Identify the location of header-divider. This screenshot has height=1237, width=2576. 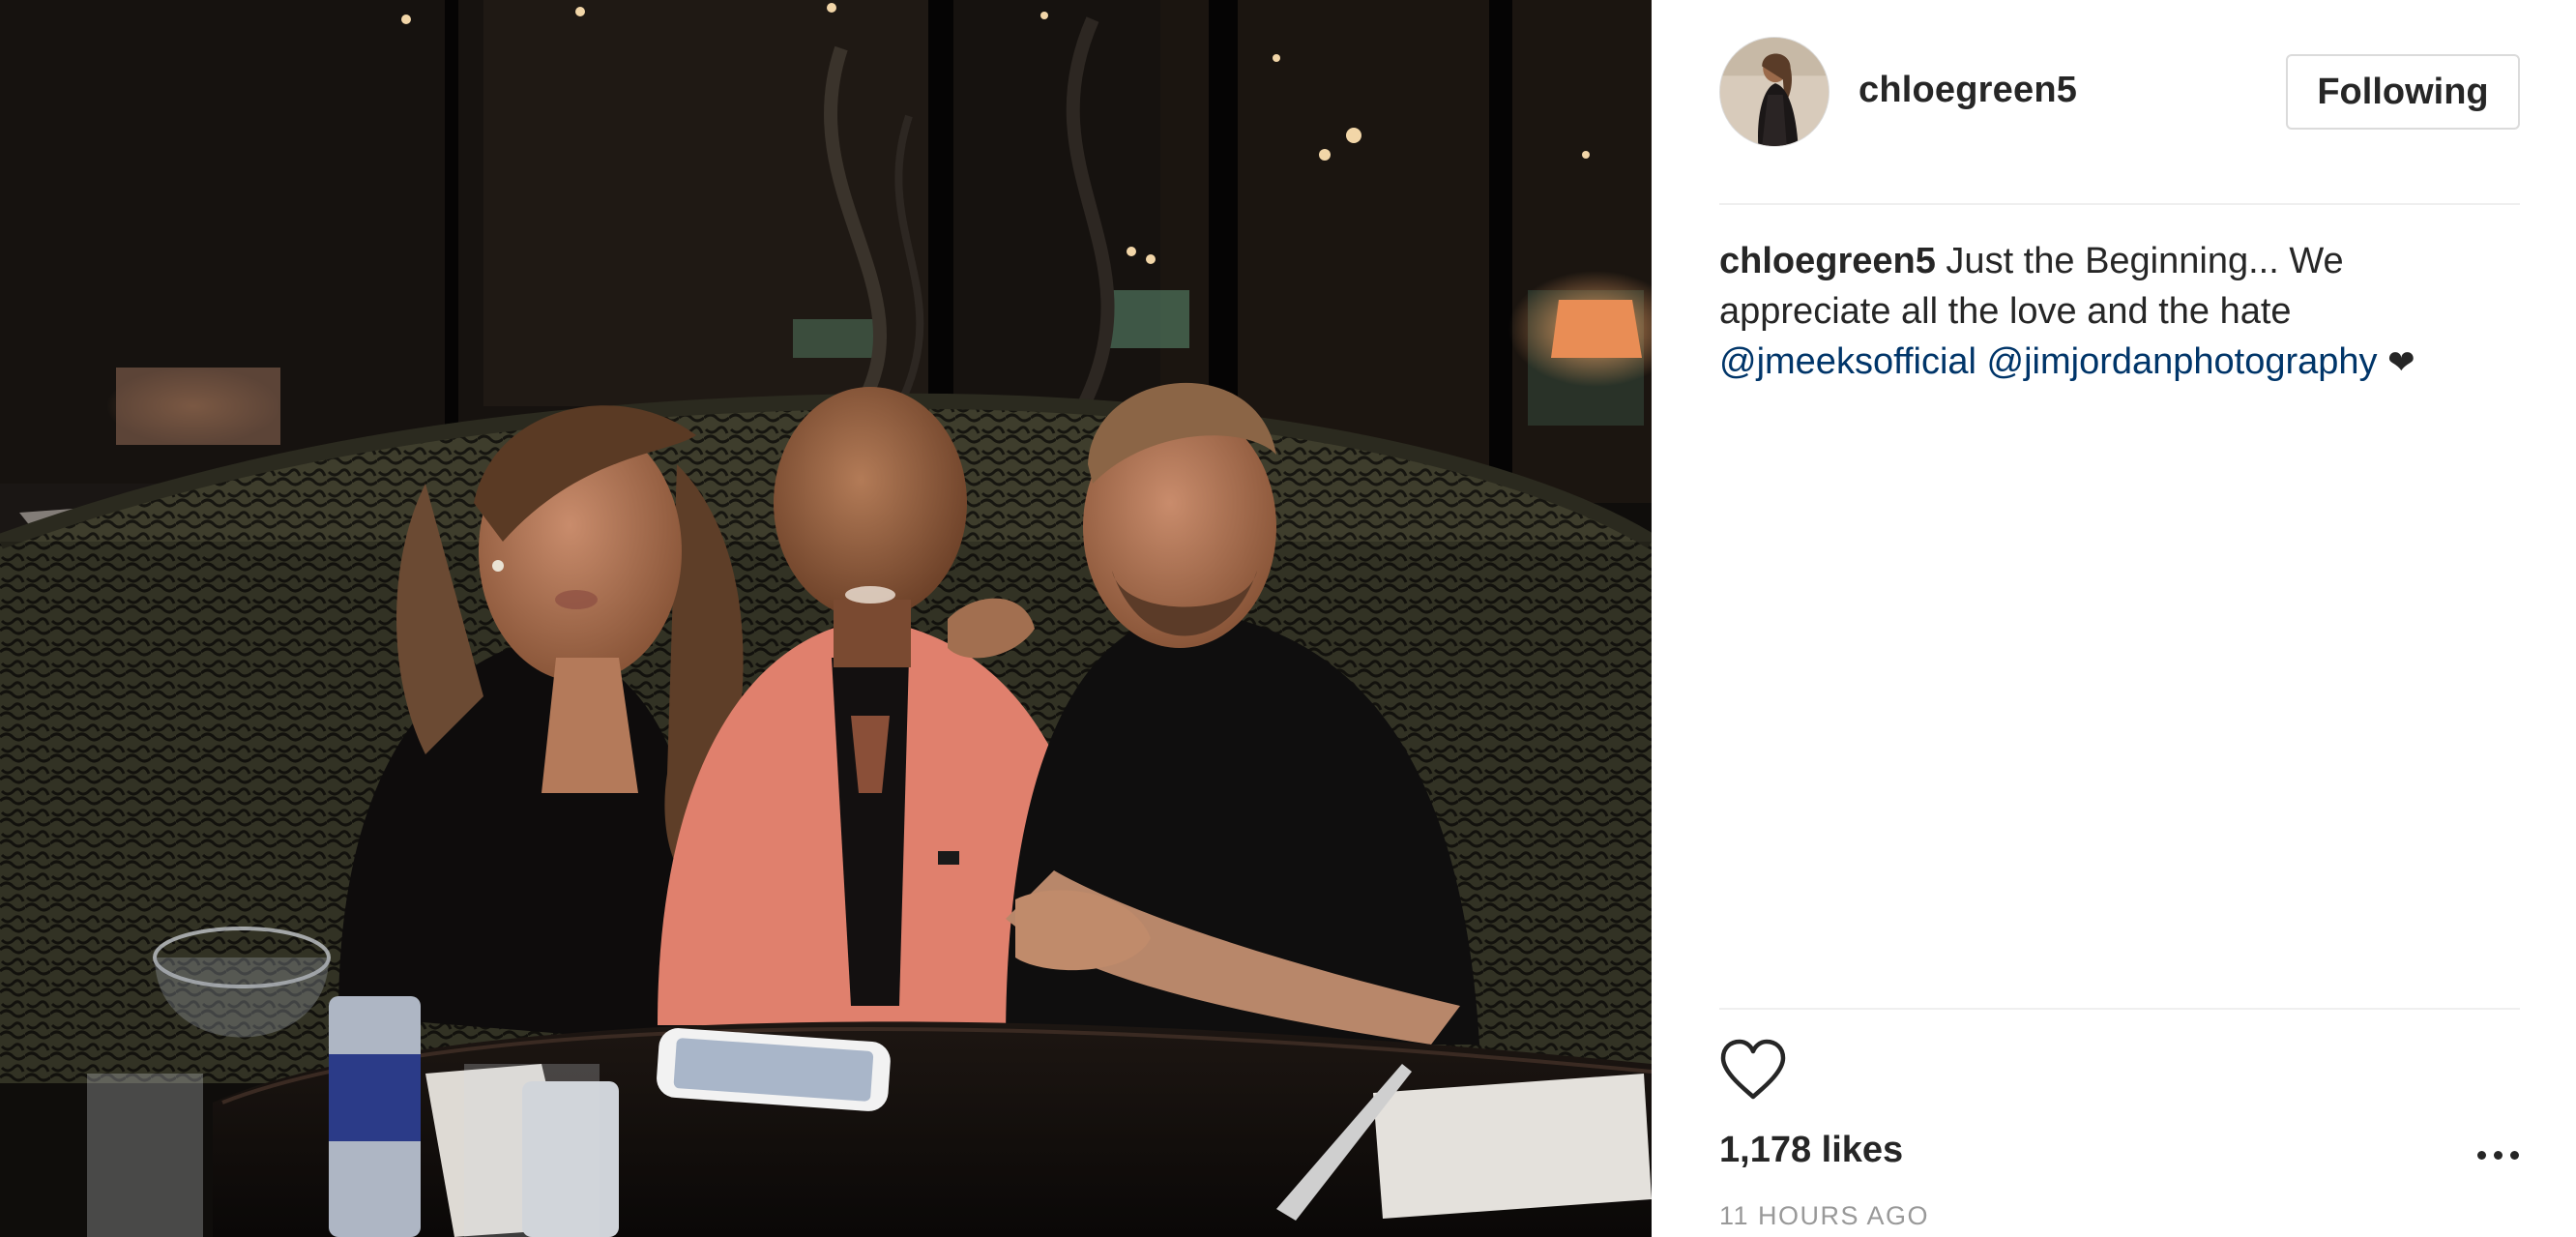
(2119, 204).